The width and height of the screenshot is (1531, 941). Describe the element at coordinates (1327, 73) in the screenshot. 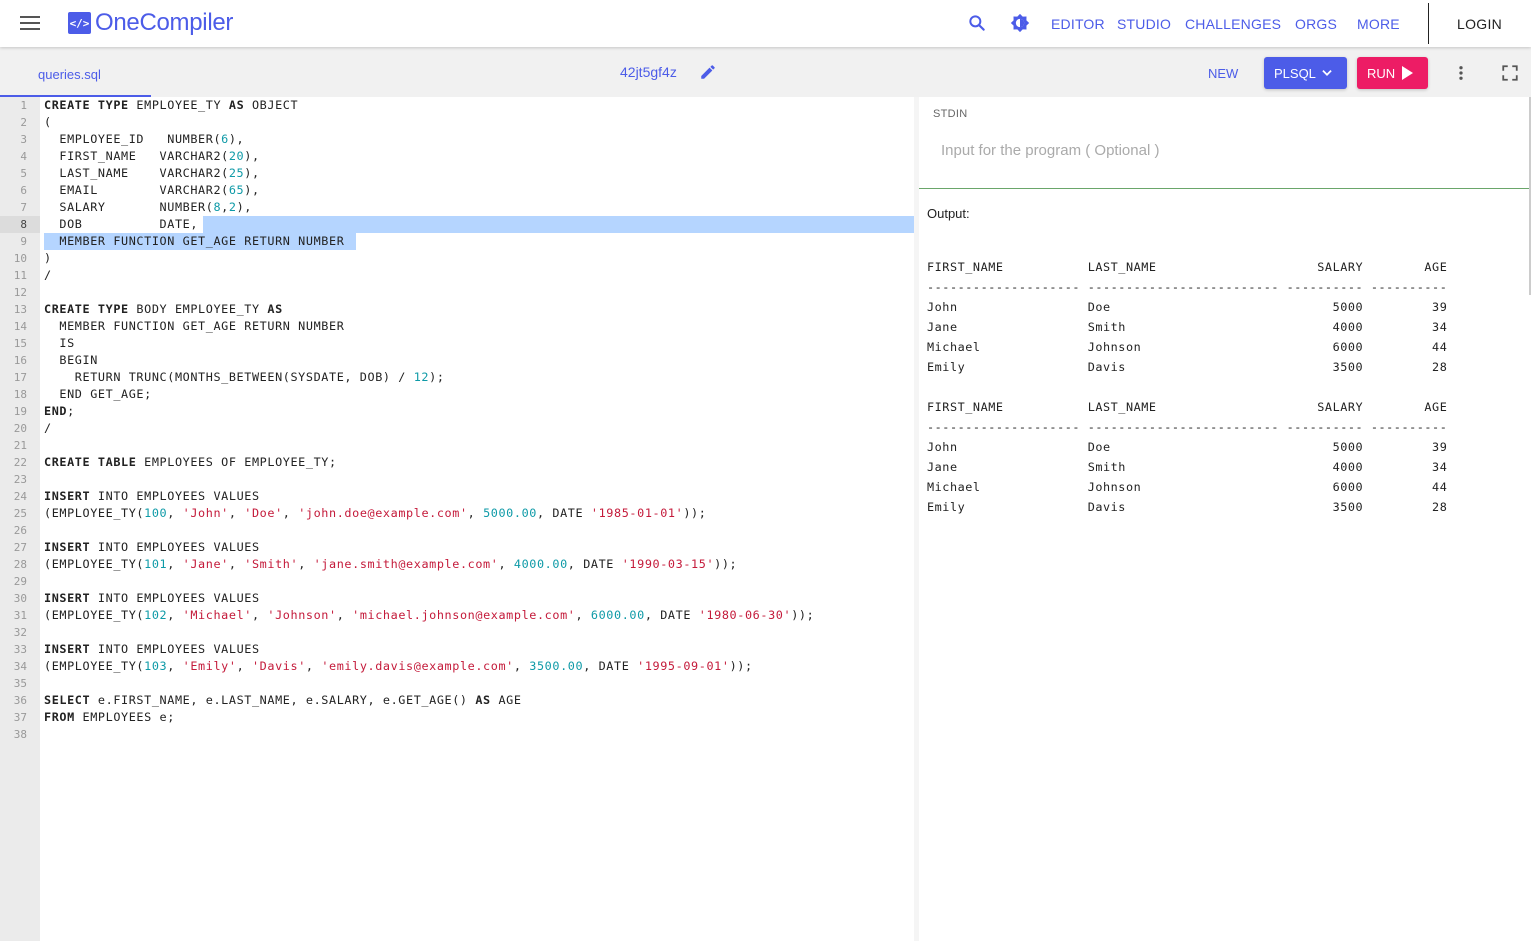

I see `chevron-down-icon` at that location.